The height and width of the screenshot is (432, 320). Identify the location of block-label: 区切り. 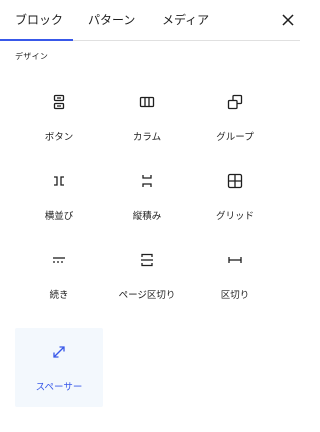
(235, 295).